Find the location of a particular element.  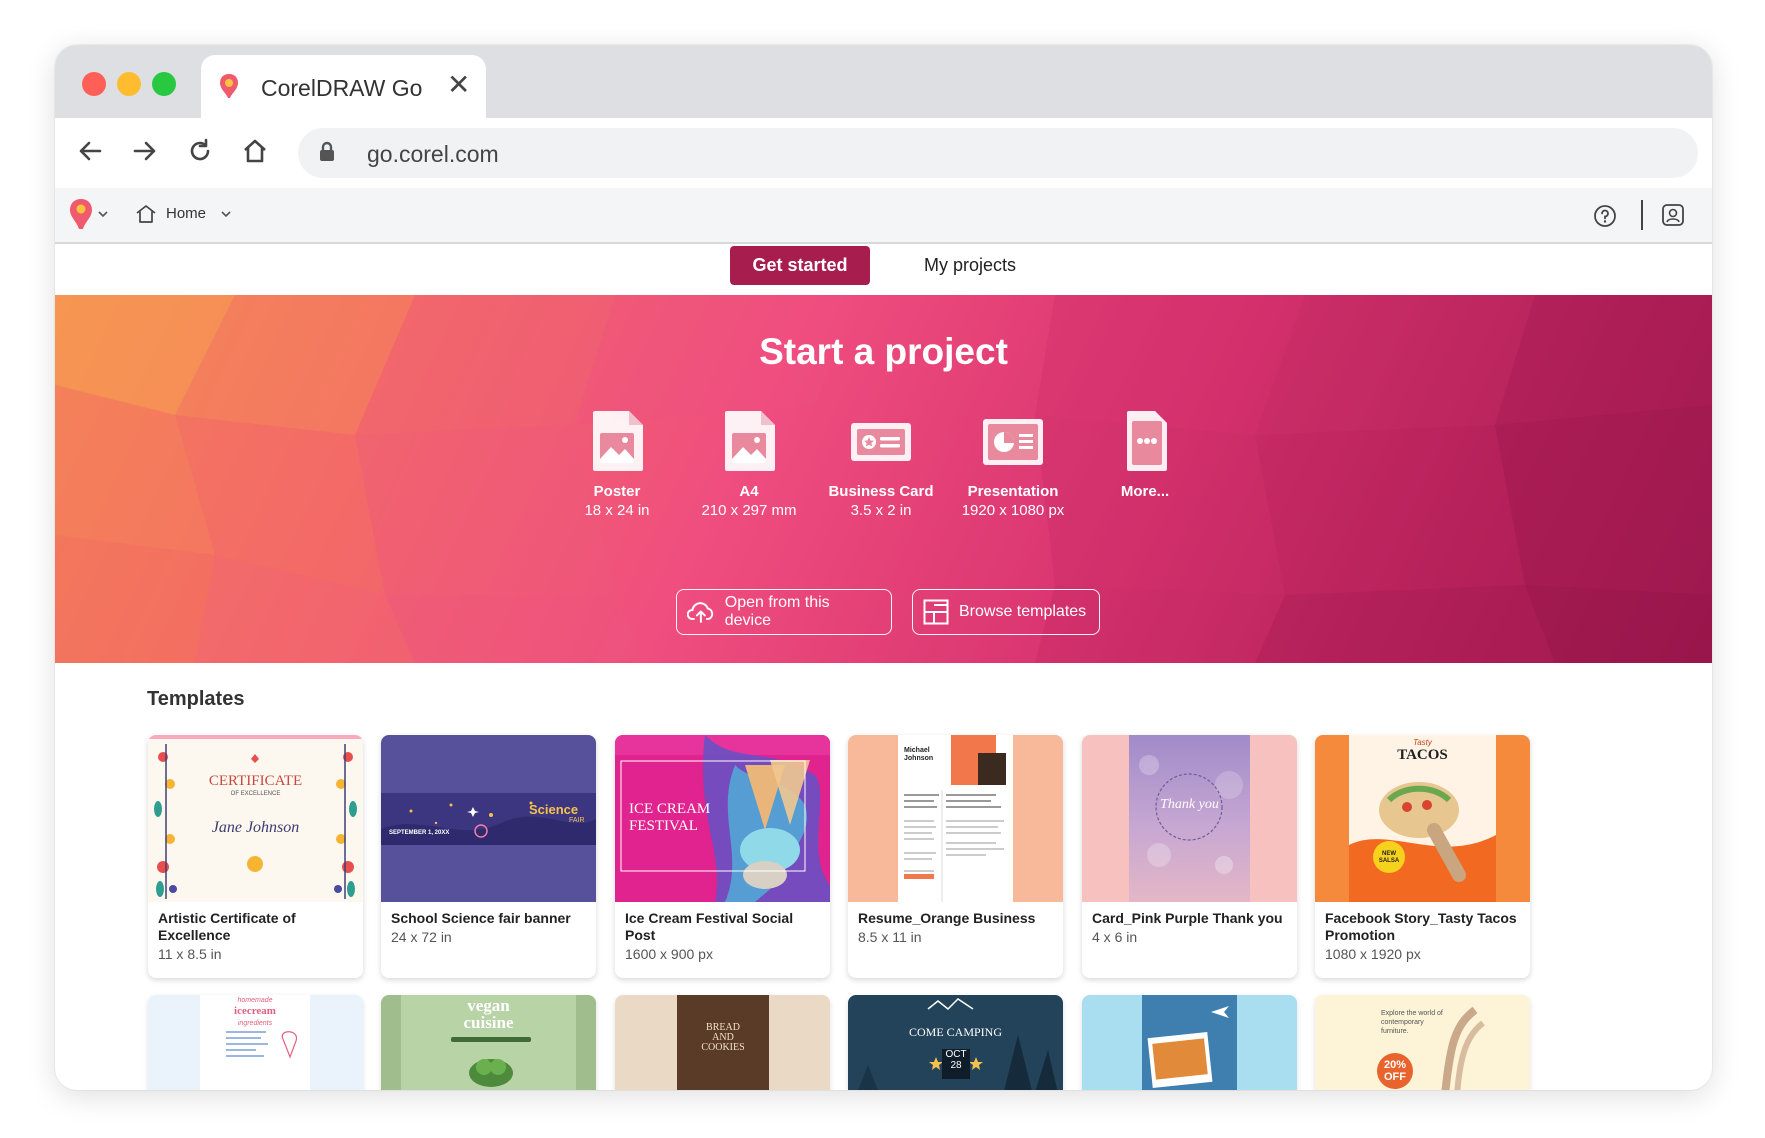

template-card-homemade-icecream: homemade icecream ingredients is located at coordinates (255, 1042).